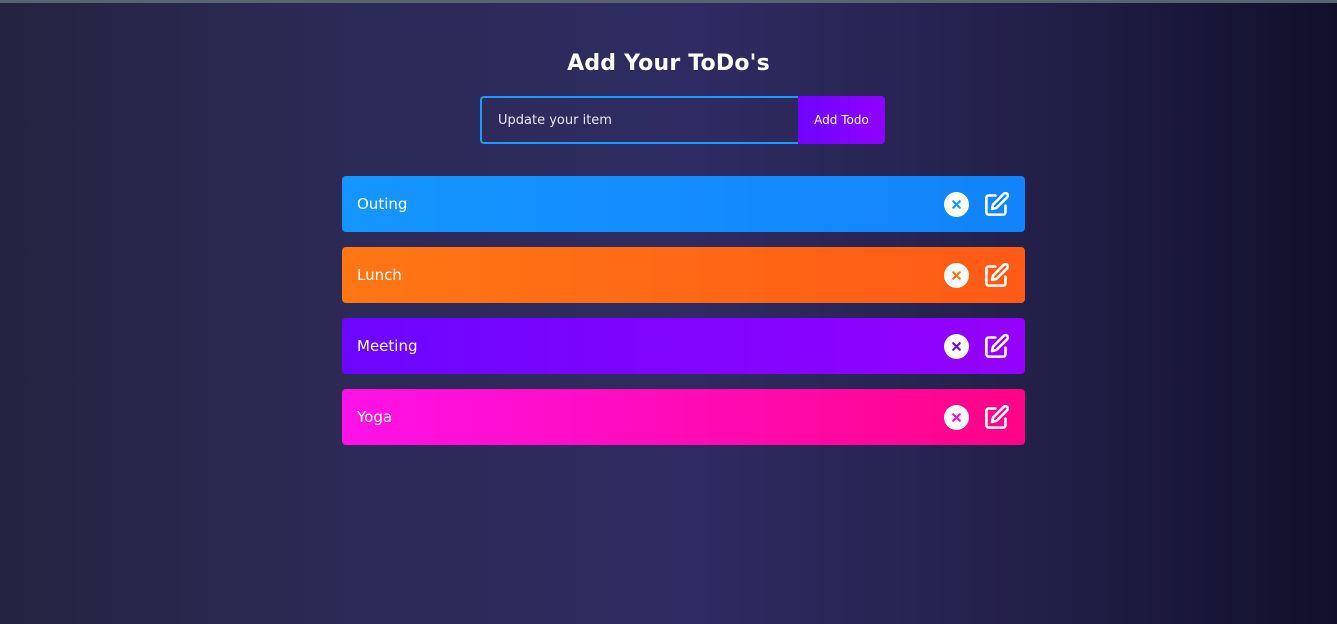  Describe the element at coordinates (639, 120) in the screenshot. I see `todo-input` at that location.